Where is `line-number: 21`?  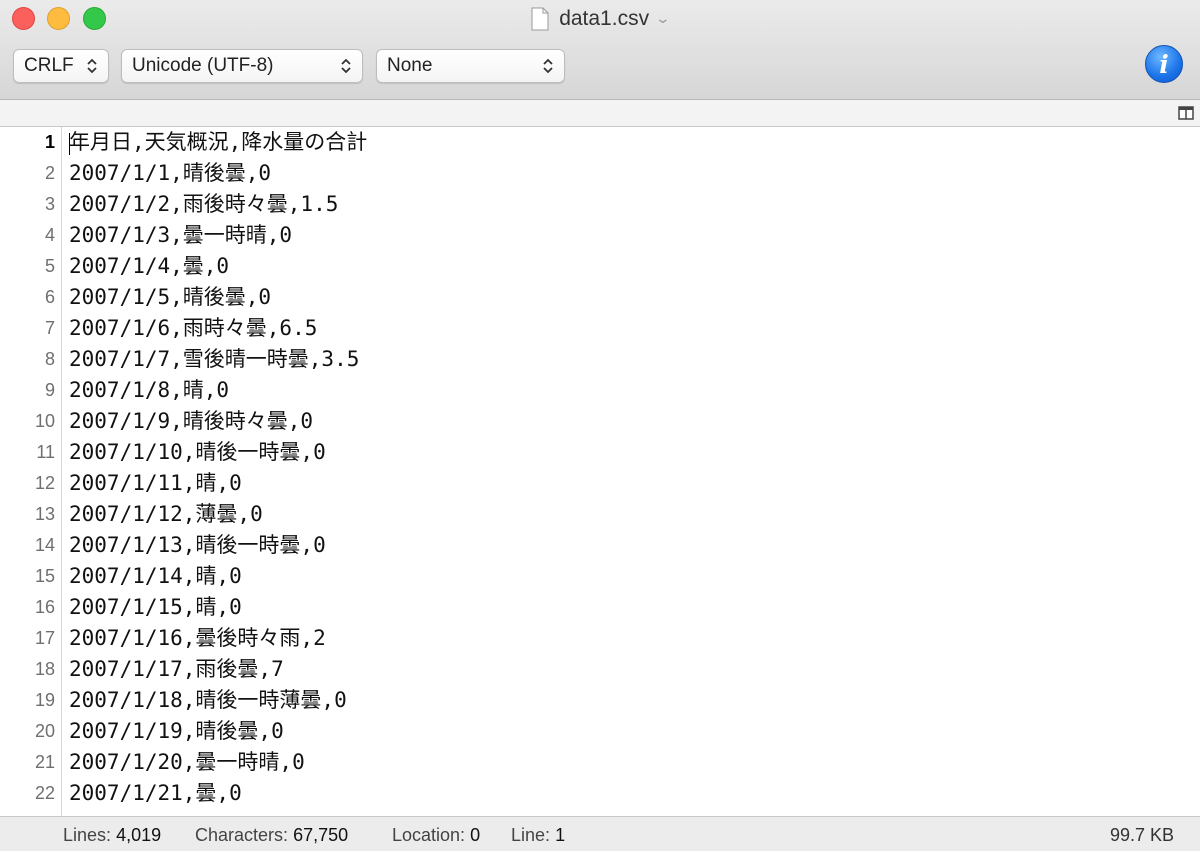
line-number: 21 is located at coordinates (44, 762).